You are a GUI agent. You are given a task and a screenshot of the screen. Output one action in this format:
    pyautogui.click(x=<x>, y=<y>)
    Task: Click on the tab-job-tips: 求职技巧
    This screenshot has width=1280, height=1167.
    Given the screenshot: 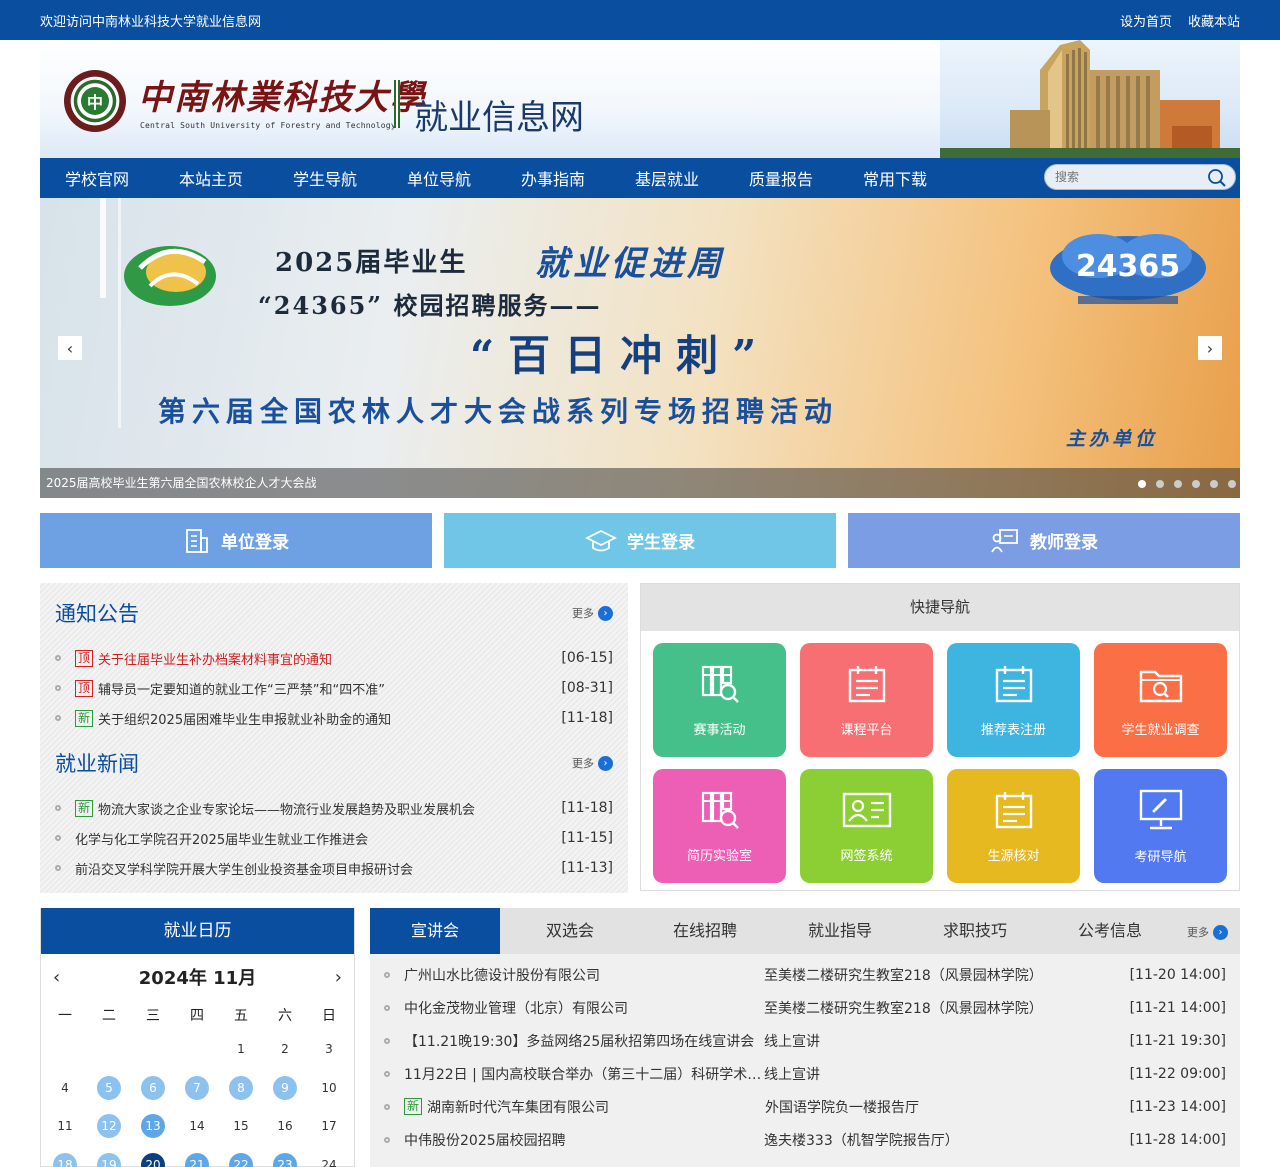 What is the action you would take?
    pyautogui.click(x=975, y=931)
    